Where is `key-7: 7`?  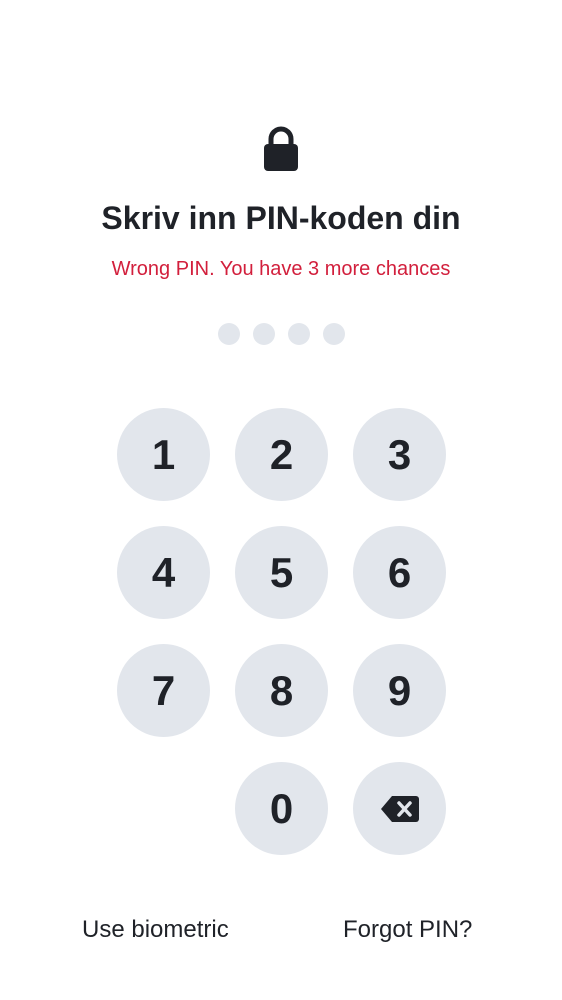
key-7: 7 is located at coordinates (163, 690).